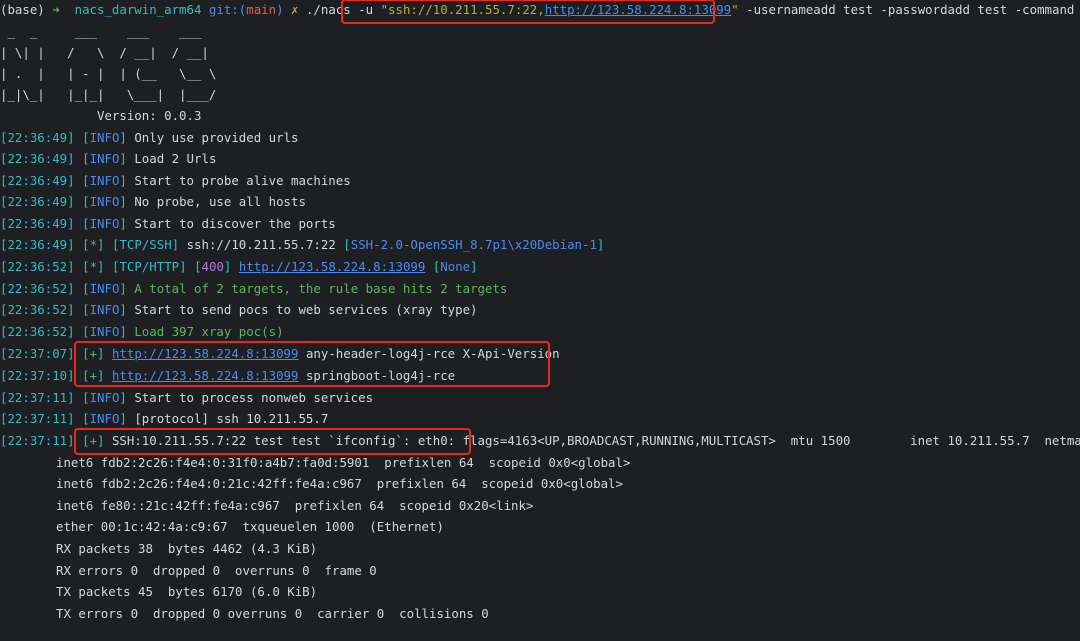 The height and width of the screenshot is (641, 1080). What do you see at coordinates (239, 331) in the screenshot?
I see `log-message: xray poc(s)` at bounding box center [239, 331].